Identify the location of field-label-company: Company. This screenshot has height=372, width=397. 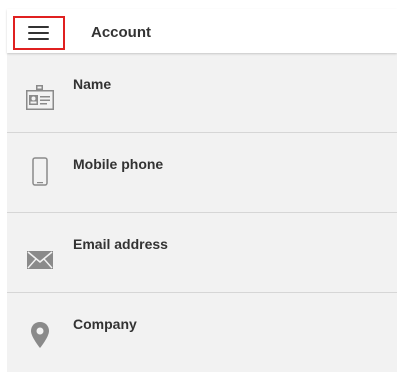
(105, 324).